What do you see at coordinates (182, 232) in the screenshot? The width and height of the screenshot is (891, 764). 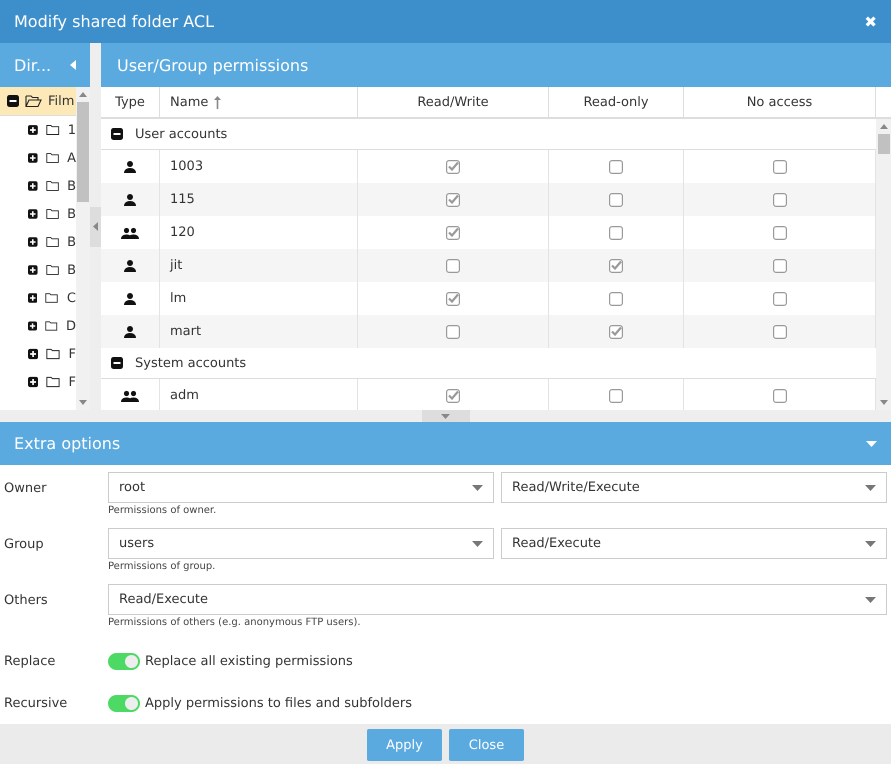 I see `table-cell: 120` at bounding box center [182, 232].